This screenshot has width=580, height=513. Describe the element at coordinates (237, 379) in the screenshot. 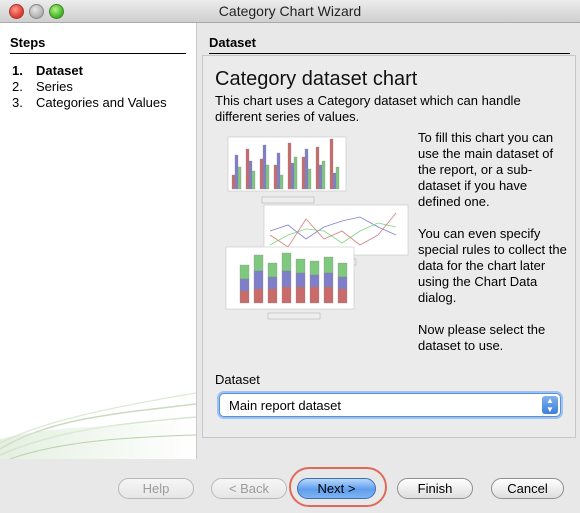

I see `dataset-label: Dataset` at that location.